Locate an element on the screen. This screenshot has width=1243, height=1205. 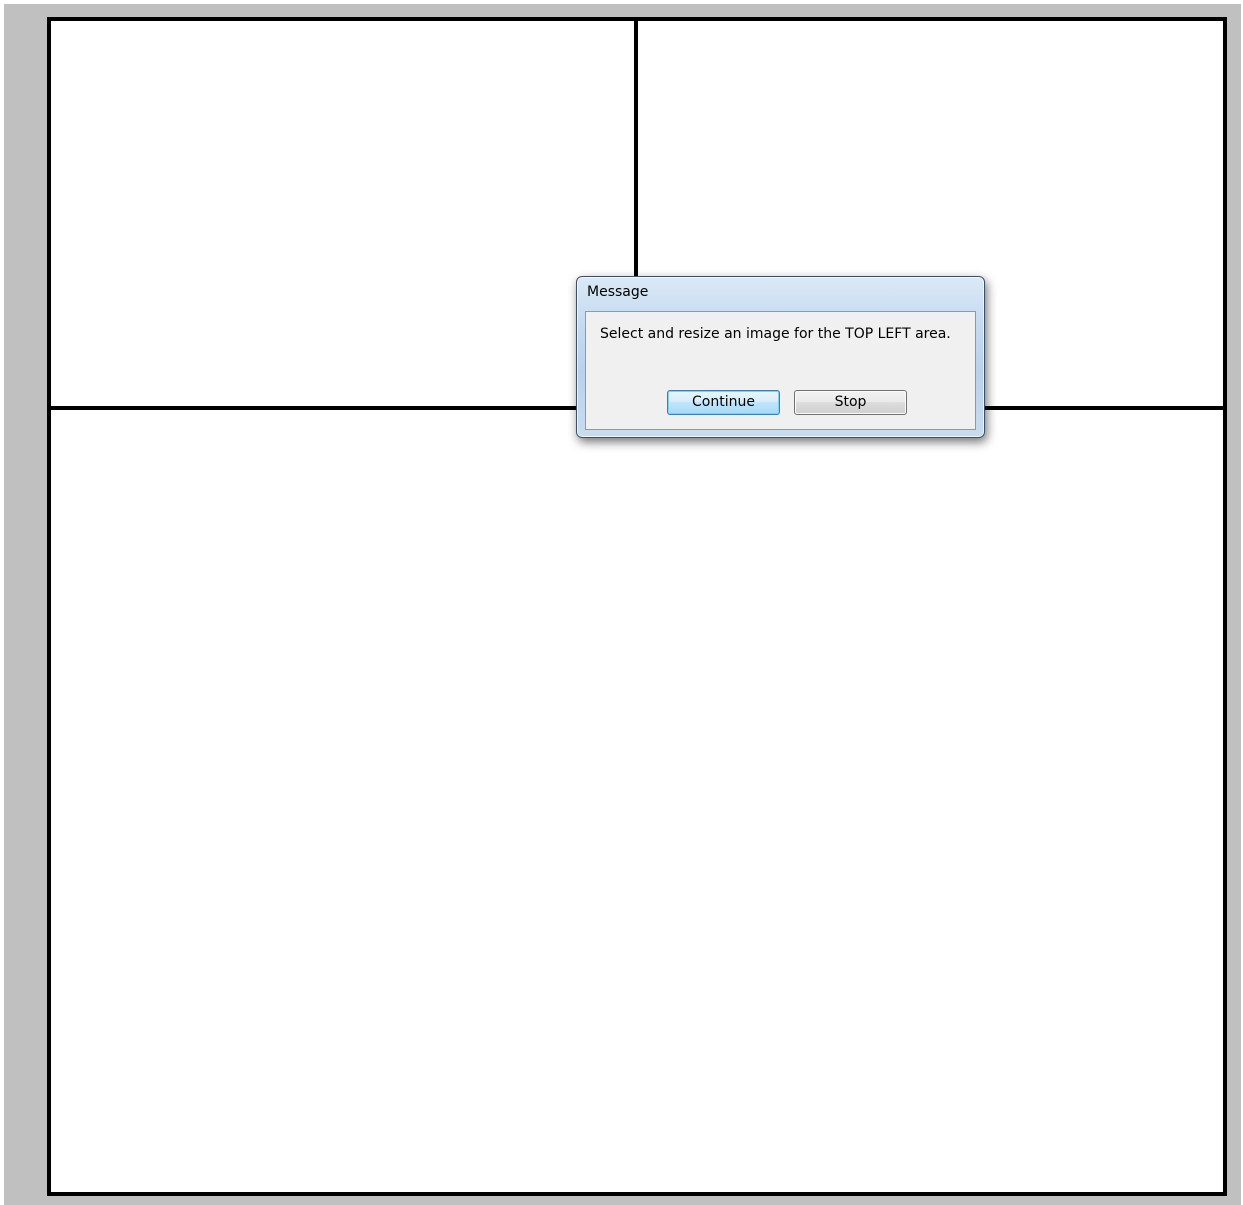
dialog-title: Message is located at coordinates (618, 292).